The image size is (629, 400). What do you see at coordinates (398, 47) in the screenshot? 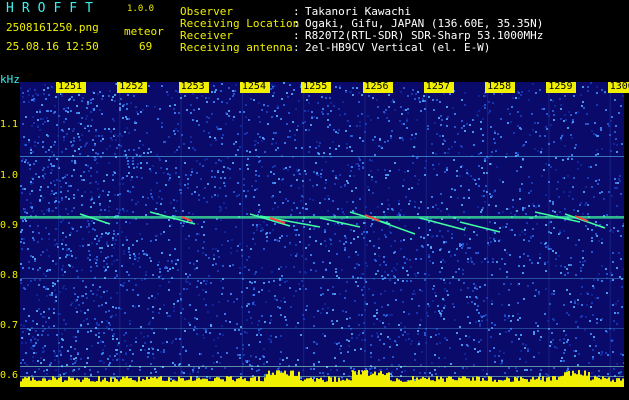
I see `antenna-value: 2el-HB9CV Vertical (el. E-W)` at bounding box center [398, 47].